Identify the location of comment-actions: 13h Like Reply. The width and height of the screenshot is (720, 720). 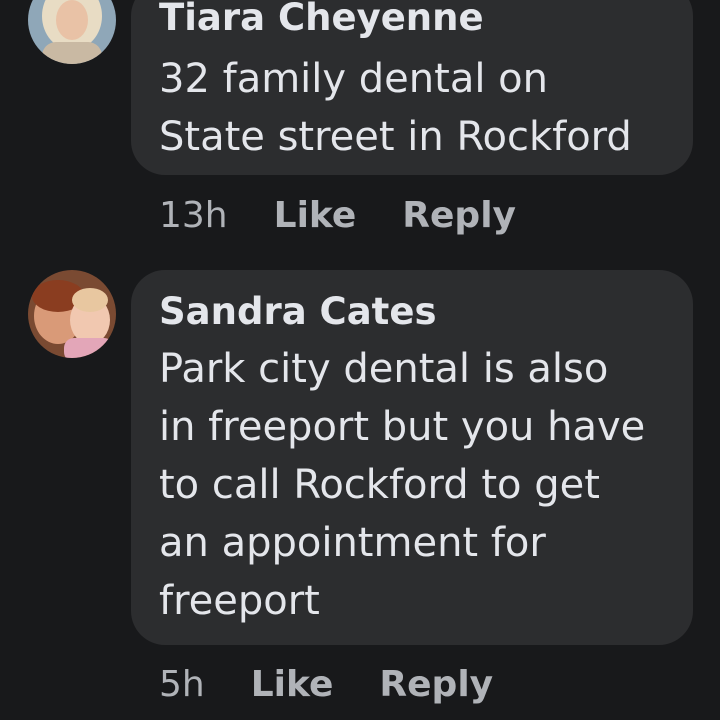
(337, 216).